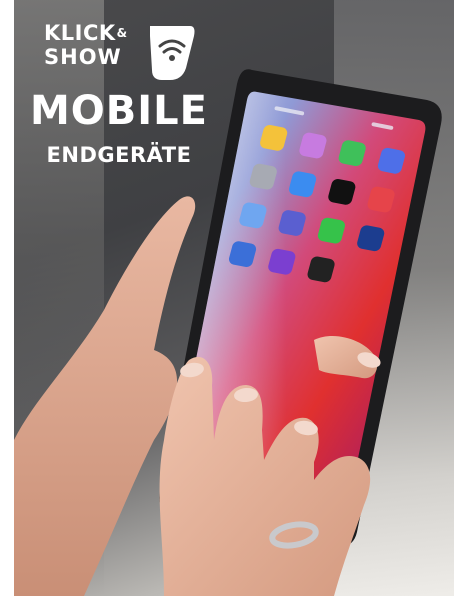 Image resolution: width=467 pixels, height=600 pixels. Describe the element at coordinates (80, 33) in the screenshot. I see `logo-klick: KLICK` at that location.